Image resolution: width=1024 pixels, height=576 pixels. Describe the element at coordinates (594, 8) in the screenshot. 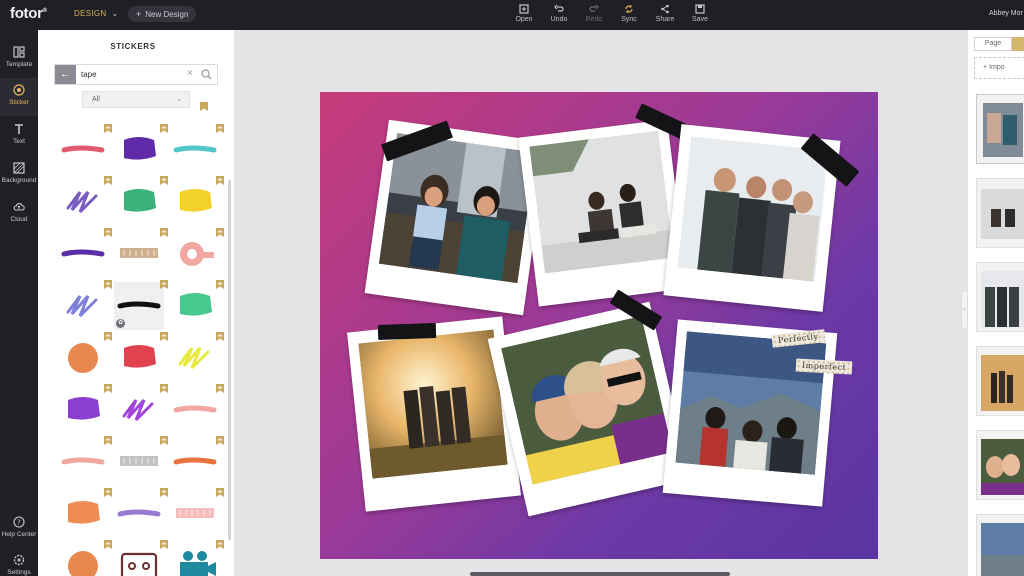

I see `redo-icon` at that location.